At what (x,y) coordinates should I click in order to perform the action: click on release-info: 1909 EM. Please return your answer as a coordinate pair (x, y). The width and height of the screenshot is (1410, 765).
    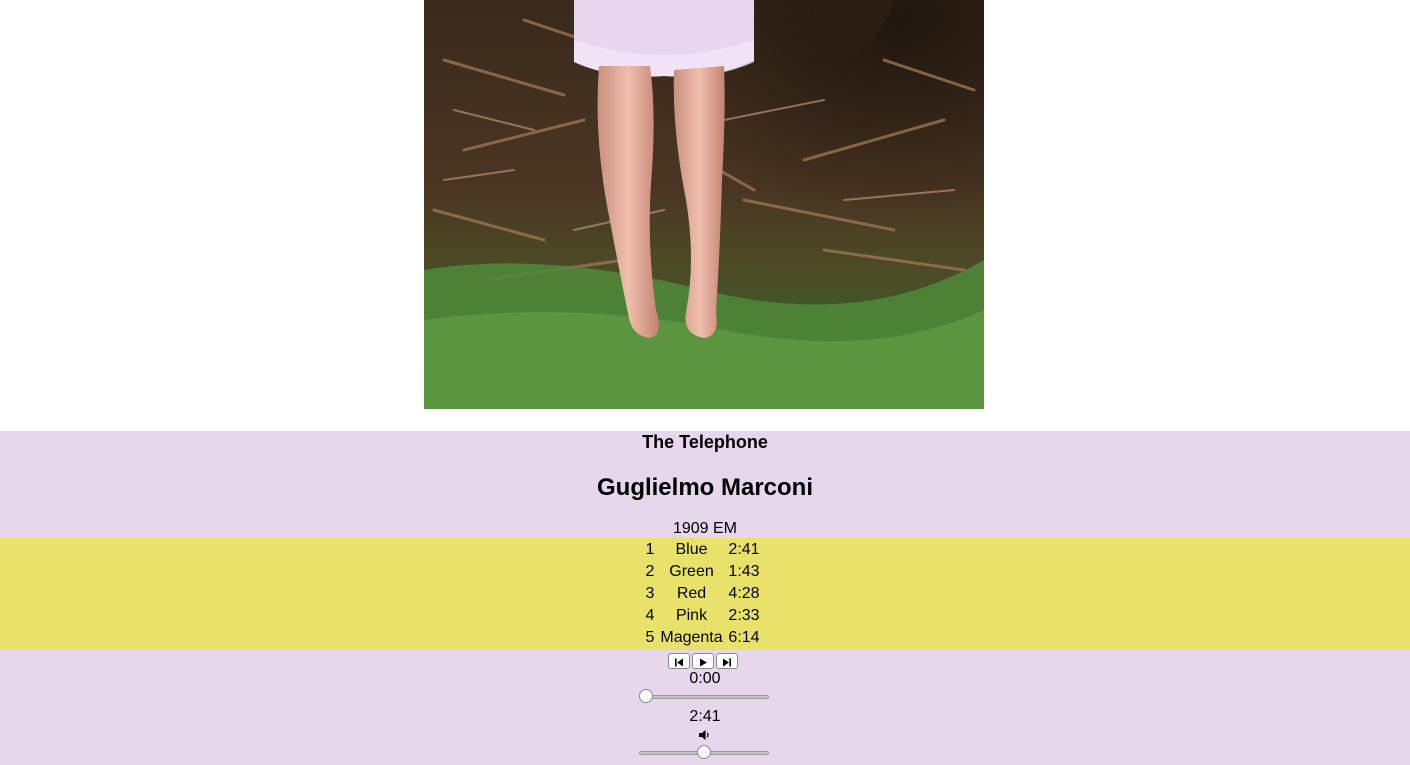
    Looking at the image, I should click on (705, 528).